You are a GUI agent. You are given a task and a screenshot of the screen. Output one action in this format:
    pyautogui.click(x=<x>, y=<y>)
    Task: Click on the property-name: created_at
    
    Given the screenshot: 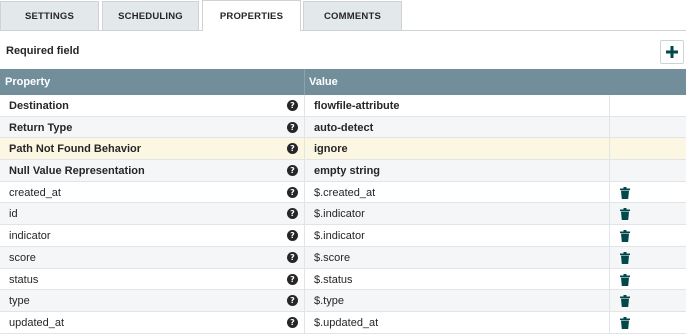 What is the action you would take?
    pyautogui.click(x=35, y=192)
    